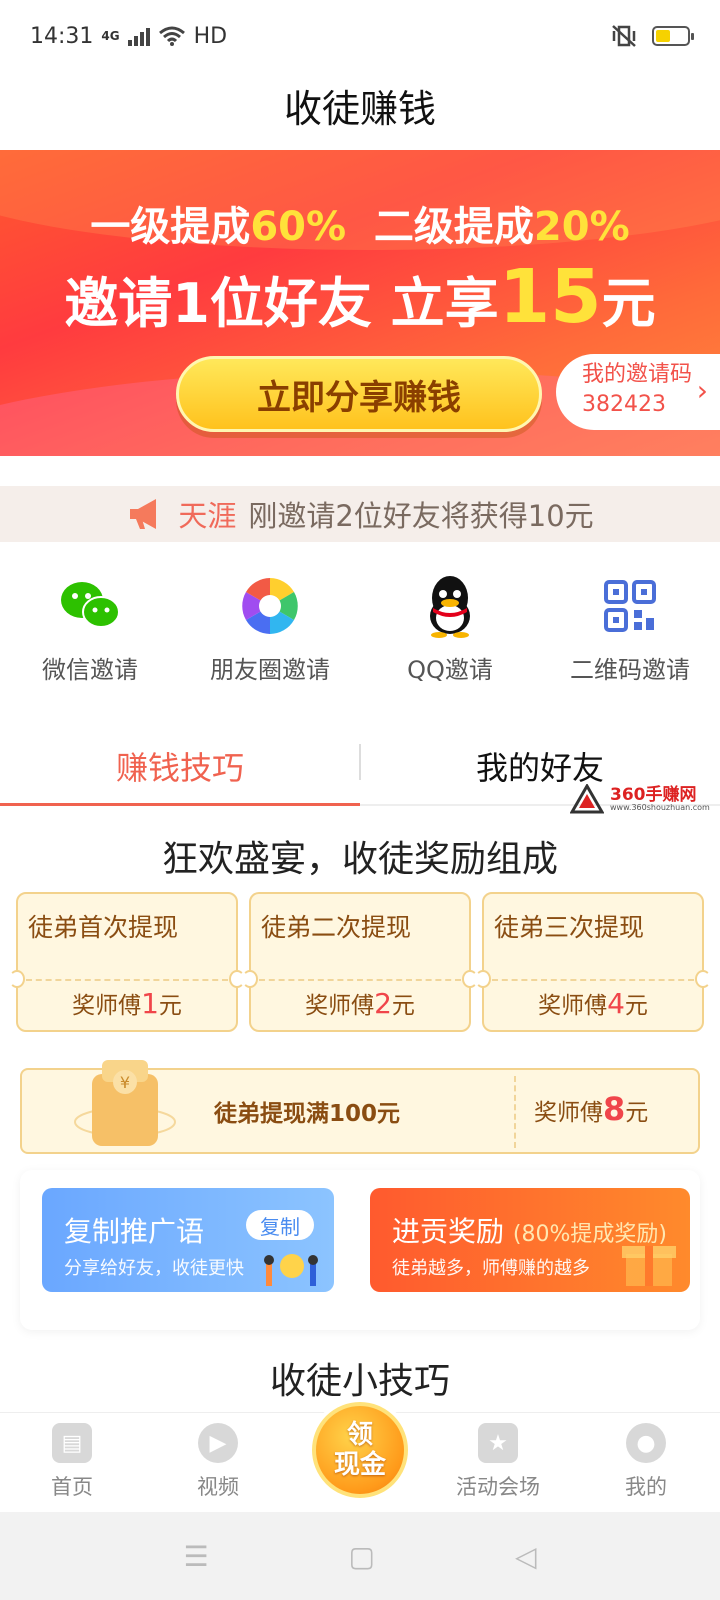 This screenshot has width=720, height=1600. What do you see at coordinates (218, 1443) in the screenshot?
I see `play-icon: ▶` at bounding box center [218, 1443].